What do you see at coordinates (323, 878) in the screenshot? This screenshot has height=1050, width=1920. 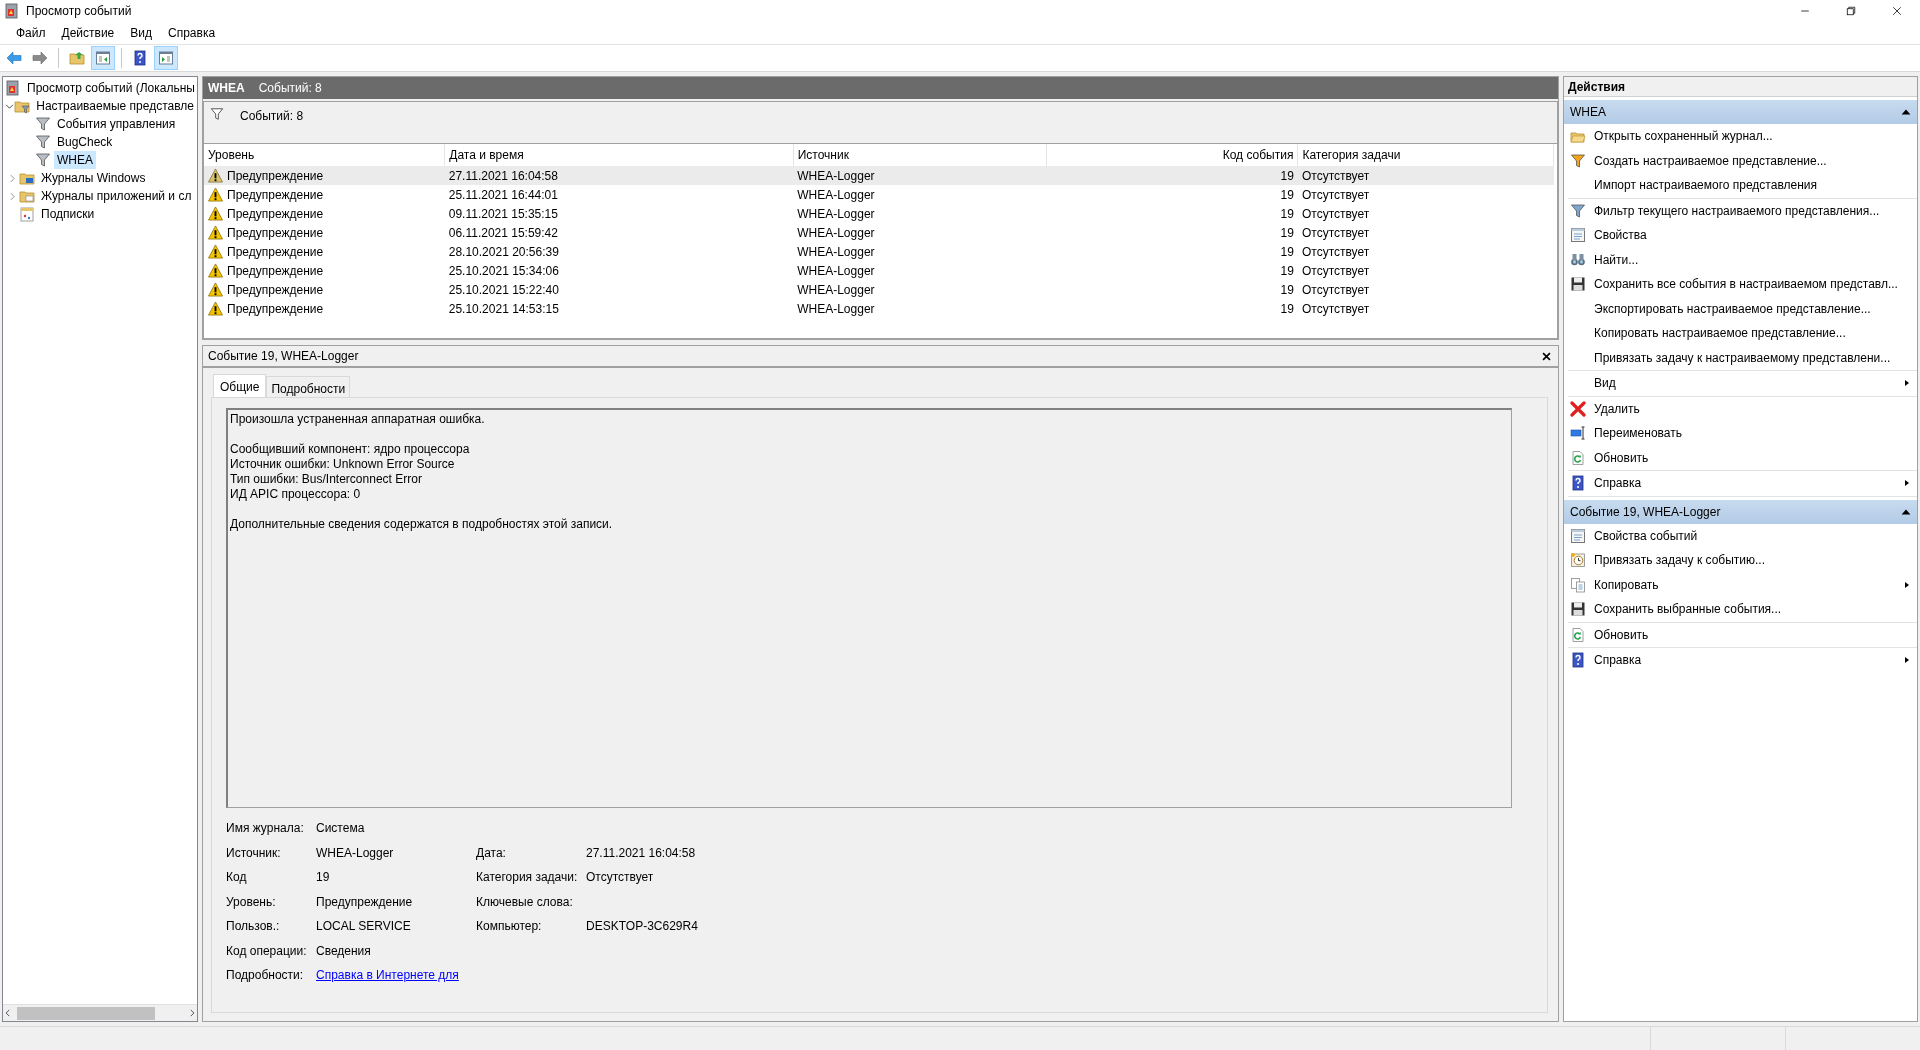 I see `field-value: 19` at bounding box center [323, 878].